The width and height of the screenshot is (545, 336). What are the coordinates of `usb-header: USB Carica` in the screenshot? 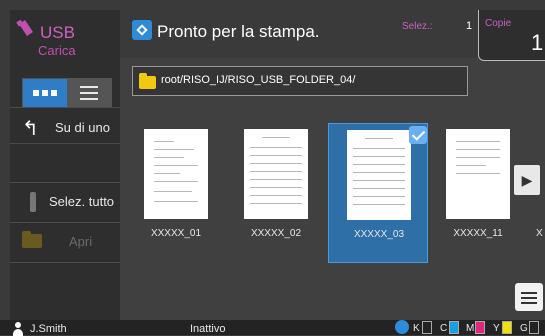 It's located at (65, 40).